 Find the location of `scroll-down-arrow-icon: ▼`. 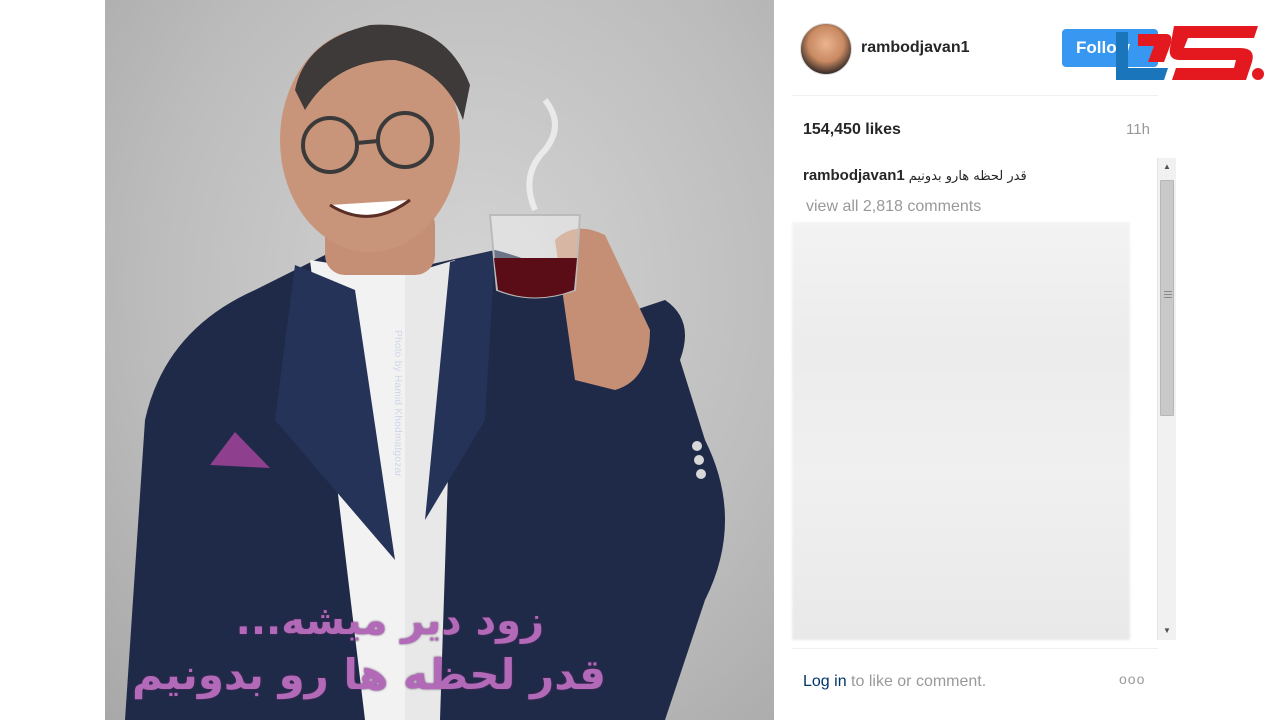

scroll-down-arrow-icon: ▼ is located at coordinates (1167, 631).